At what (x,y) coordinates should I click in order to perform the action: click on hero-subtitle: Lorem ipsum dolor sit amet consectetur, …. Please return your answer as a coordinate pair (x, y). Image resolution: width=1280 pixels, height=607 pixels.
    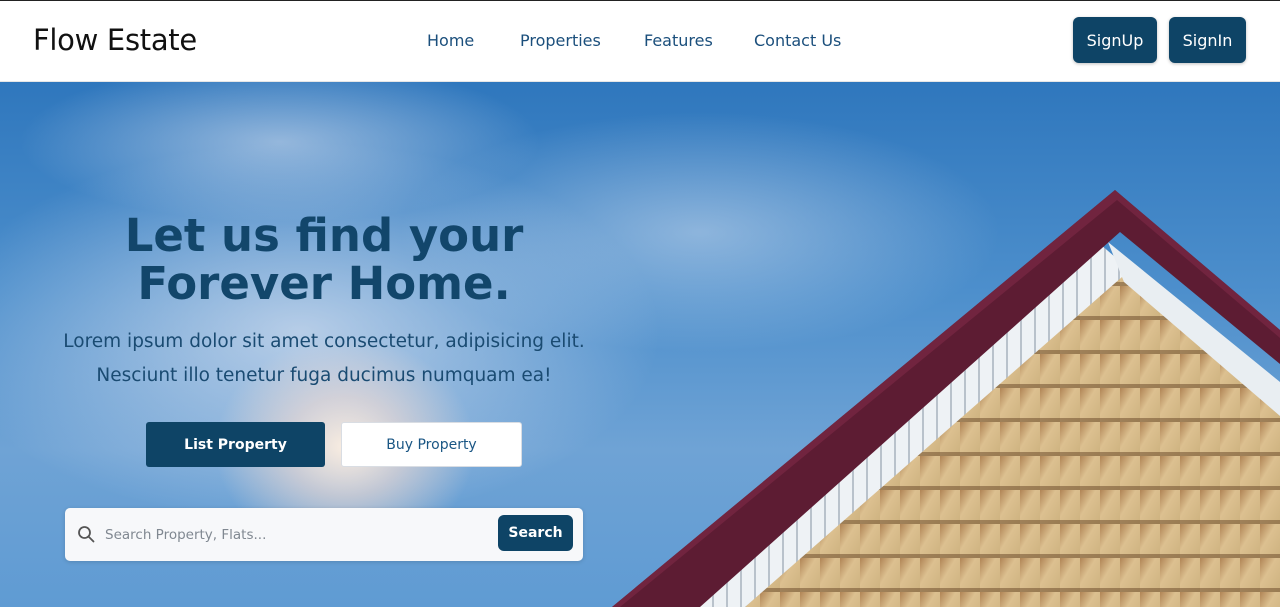
    Looking at the image, I should click on (324, 358).